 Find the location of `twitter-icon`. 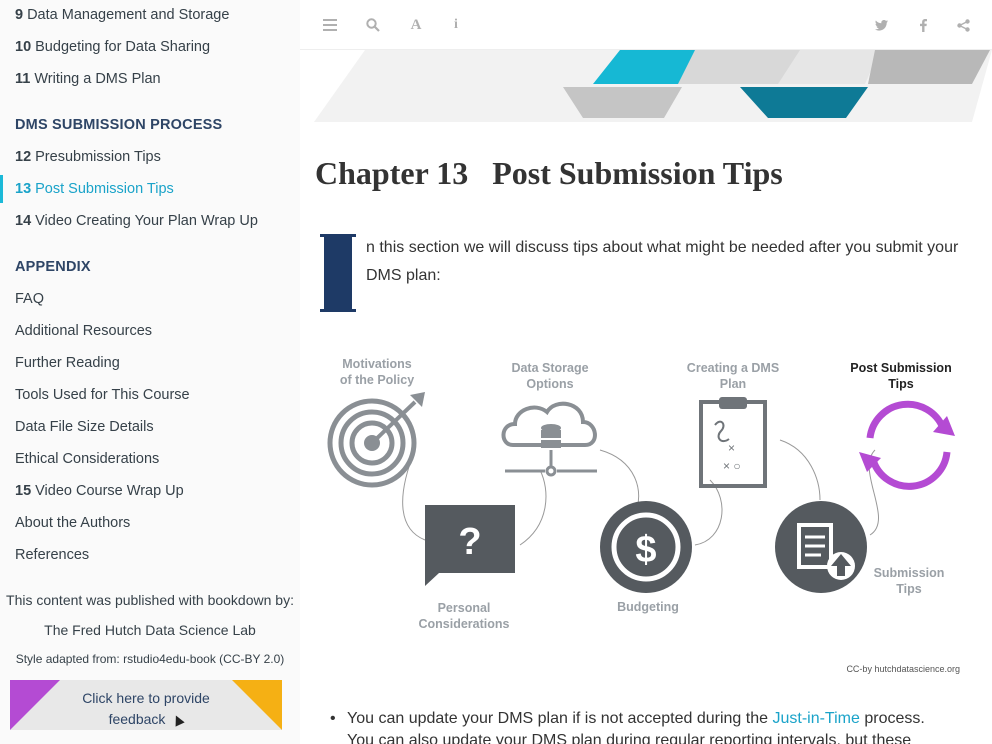

twitter-icon is located at coordinates (881, 25).